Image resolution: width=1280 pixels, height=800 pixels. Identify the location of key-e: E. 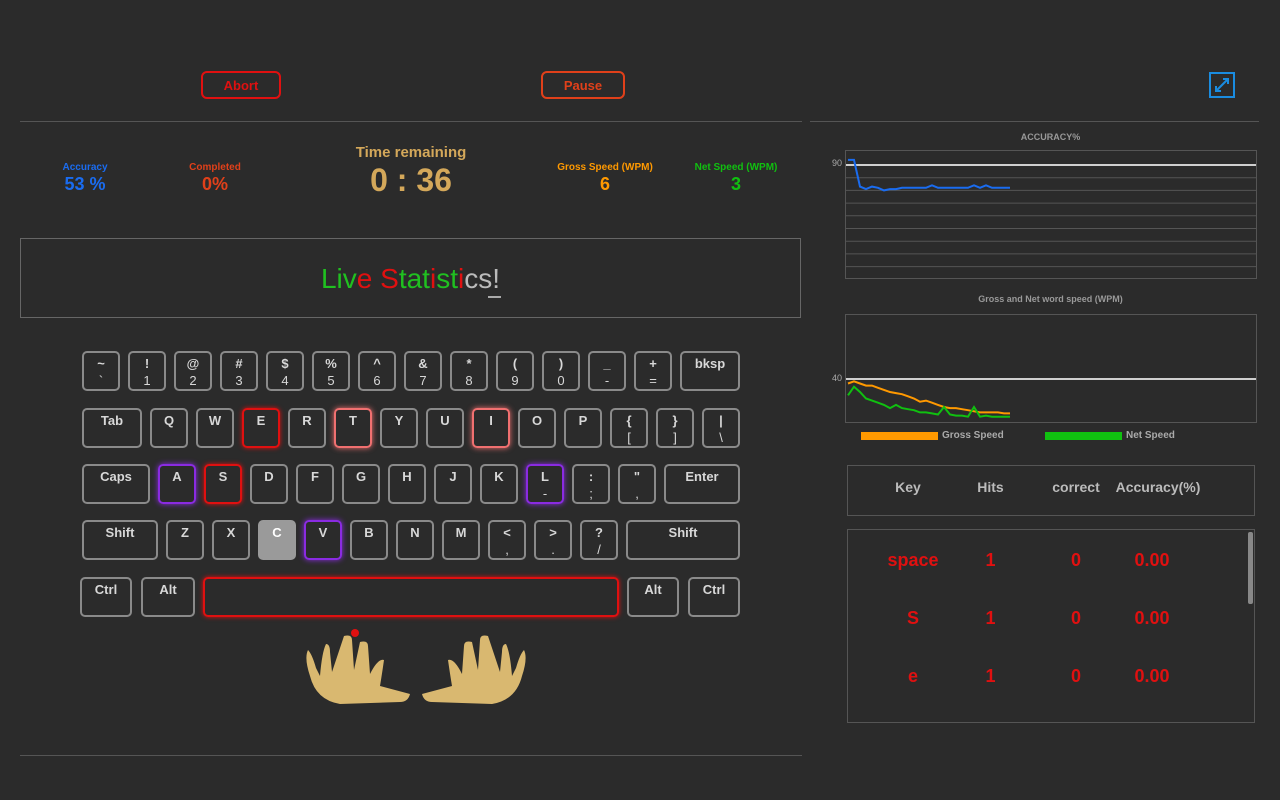
(261, 428).